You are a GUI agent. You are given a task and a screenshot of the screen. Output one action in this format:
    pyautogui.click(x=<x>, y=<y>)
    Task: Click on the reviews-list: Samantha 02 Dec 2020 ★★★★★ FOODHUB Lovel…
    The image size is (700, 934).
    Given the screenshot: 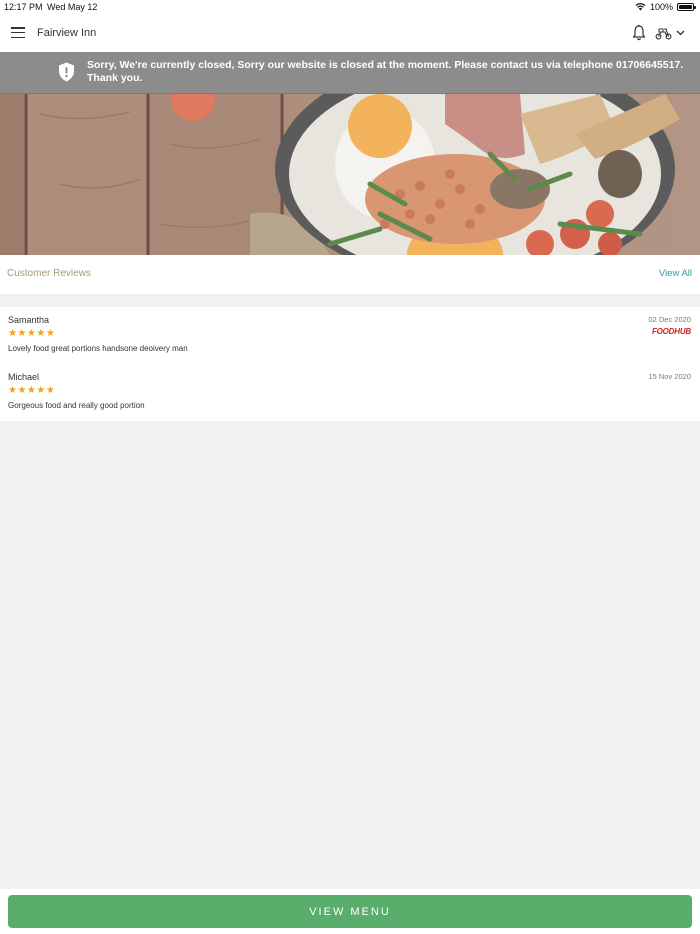 What is the action you would take?
    pyautogui.click(x=350, y=364)
    